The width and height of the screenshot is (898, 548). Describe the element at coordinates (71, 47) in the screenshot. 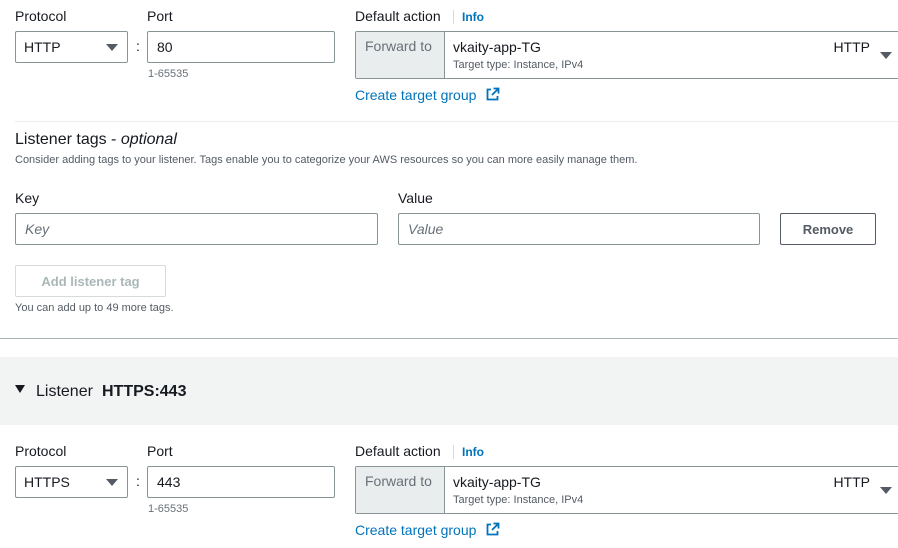

I see `protocol-select: HTTP` at that location.